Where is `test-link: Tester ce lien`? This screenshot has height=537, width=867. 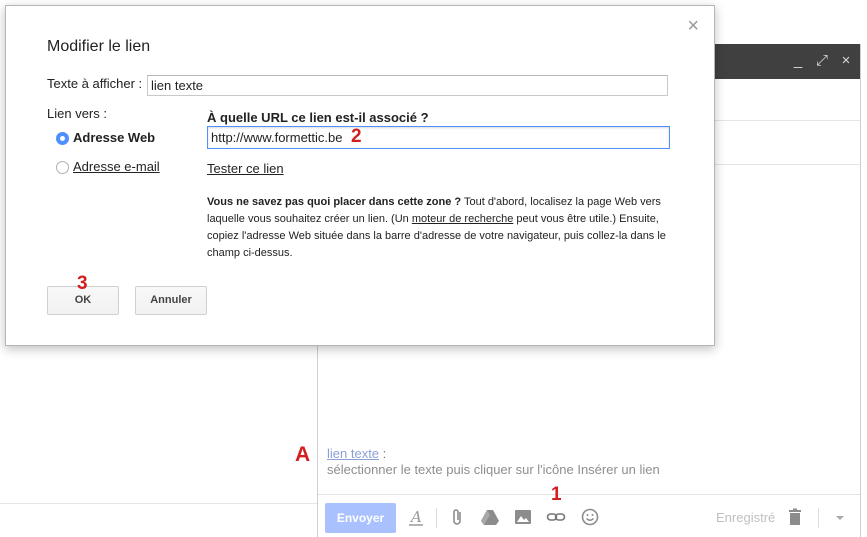 test-link: Tester ce lien is located at coordinates (245, 168).